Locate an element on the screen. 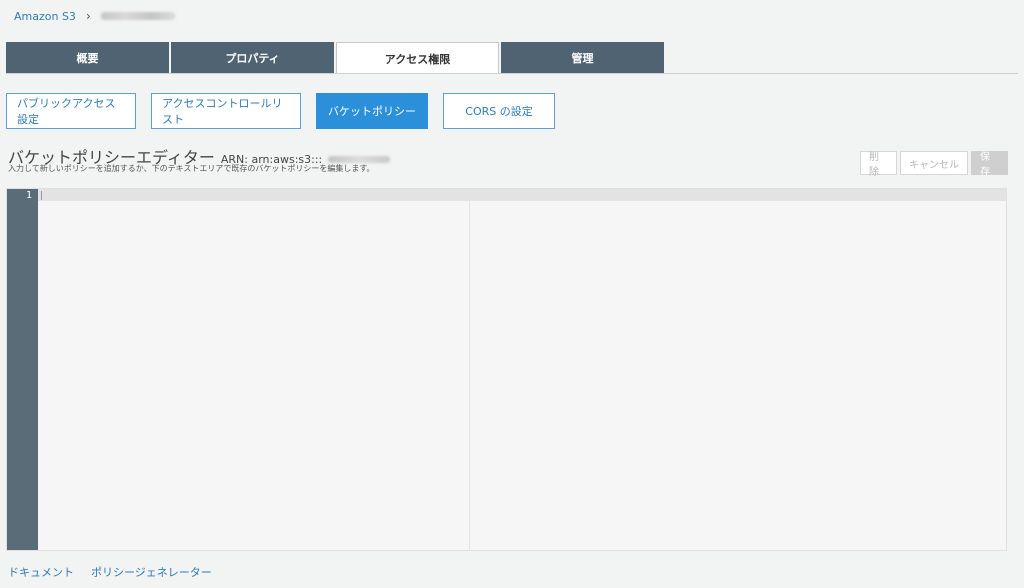 Image resolution: width=1024 pixels, height=588 pixels. tab-divider is located at coordinates (512, 73).